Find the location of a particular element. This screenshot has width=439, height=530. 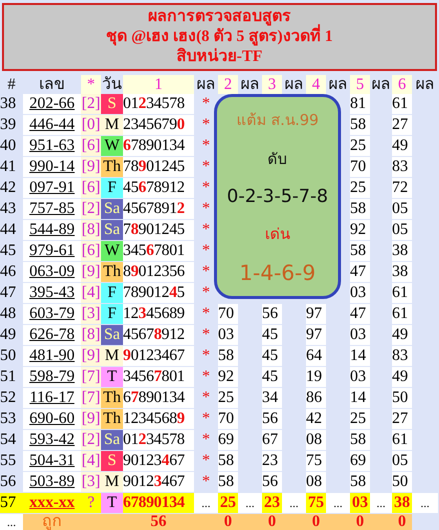

column-header: 3 is located at coordinates (272, 84).